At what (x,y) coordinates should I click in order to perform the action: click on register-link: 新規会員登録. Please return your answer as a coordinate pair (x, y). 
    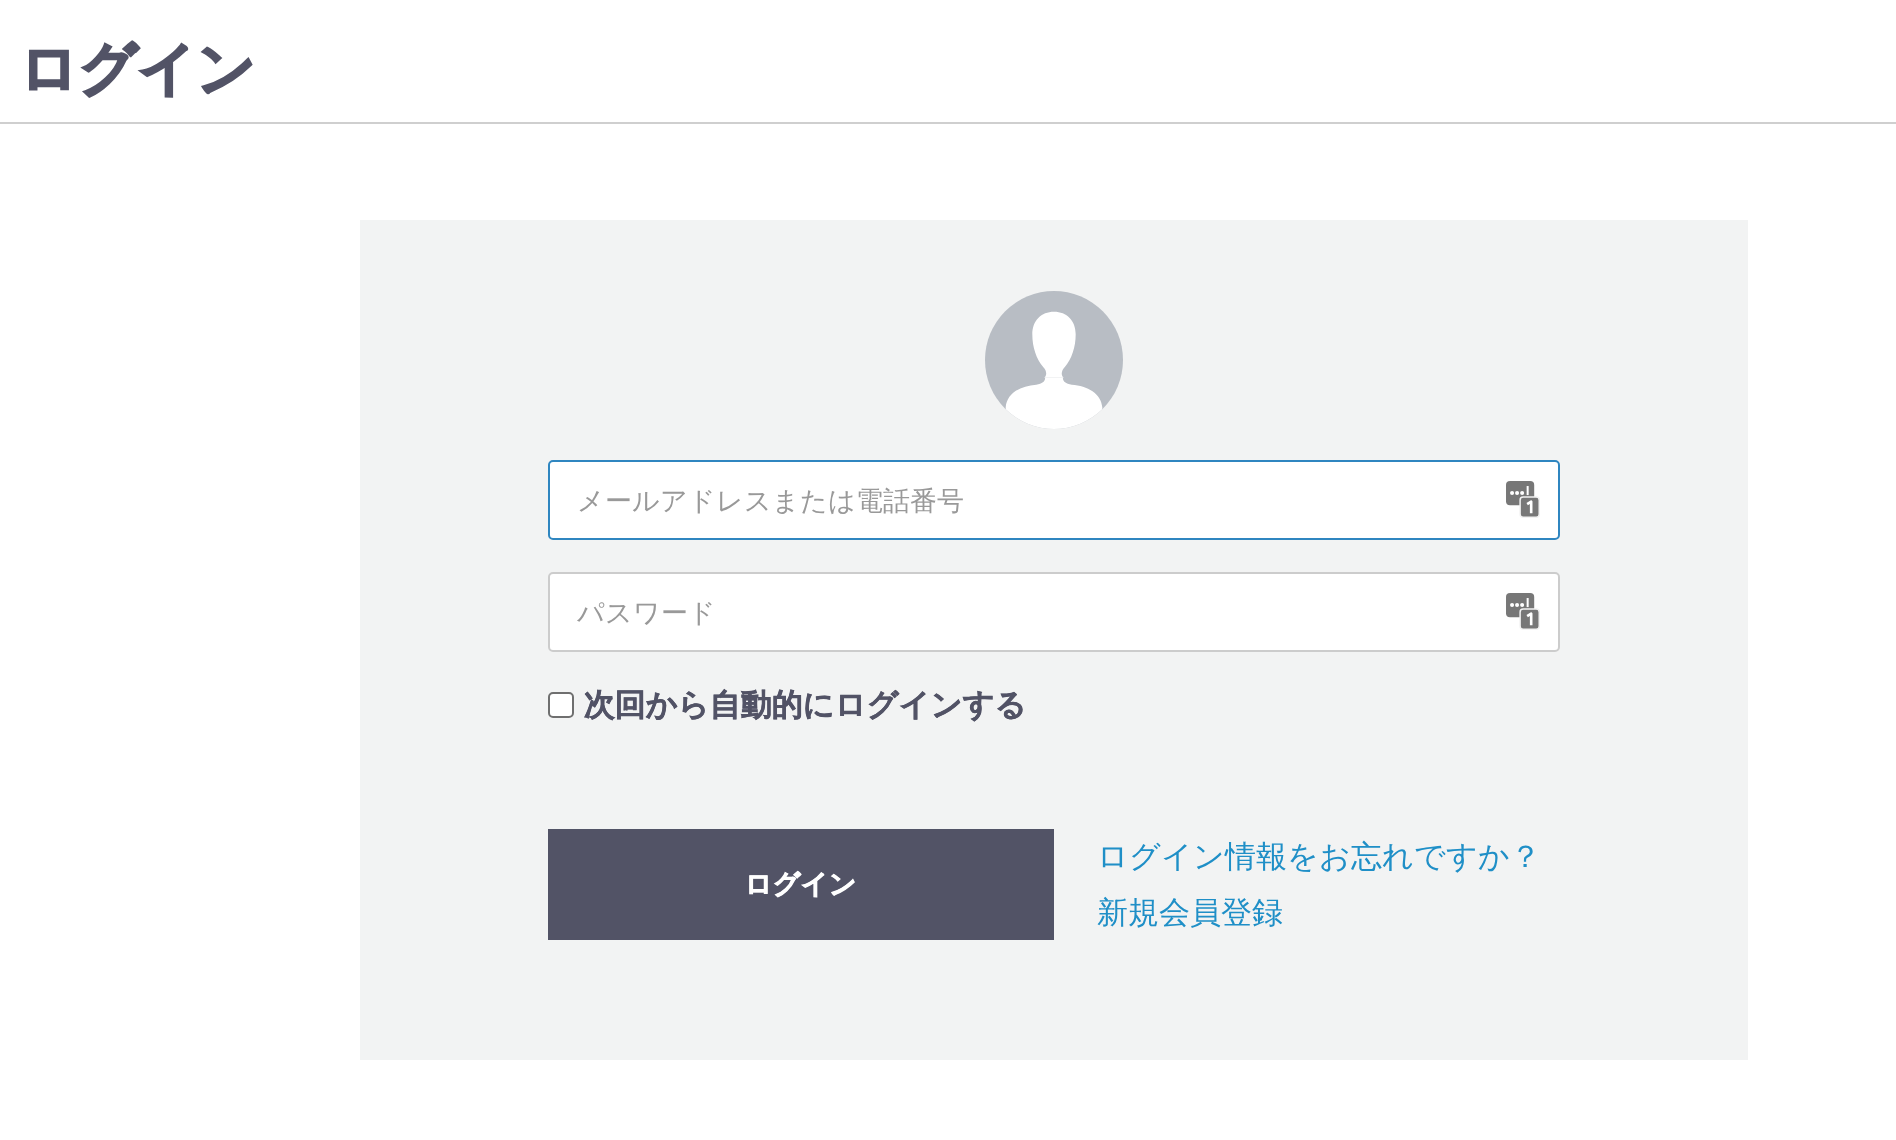
    Looking at the image, I should click on (1190, 912).